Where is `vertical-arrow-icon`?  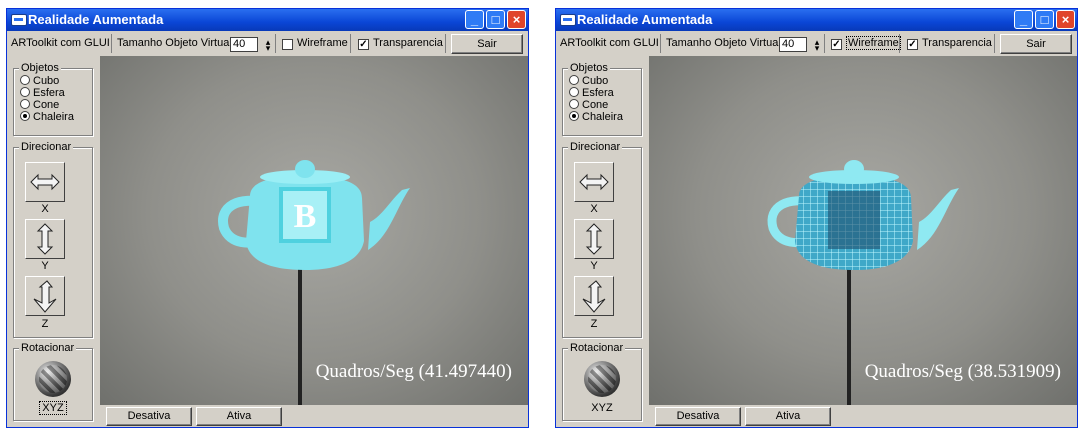
vertical-arrow-icon is located at coordinates (594, 239).